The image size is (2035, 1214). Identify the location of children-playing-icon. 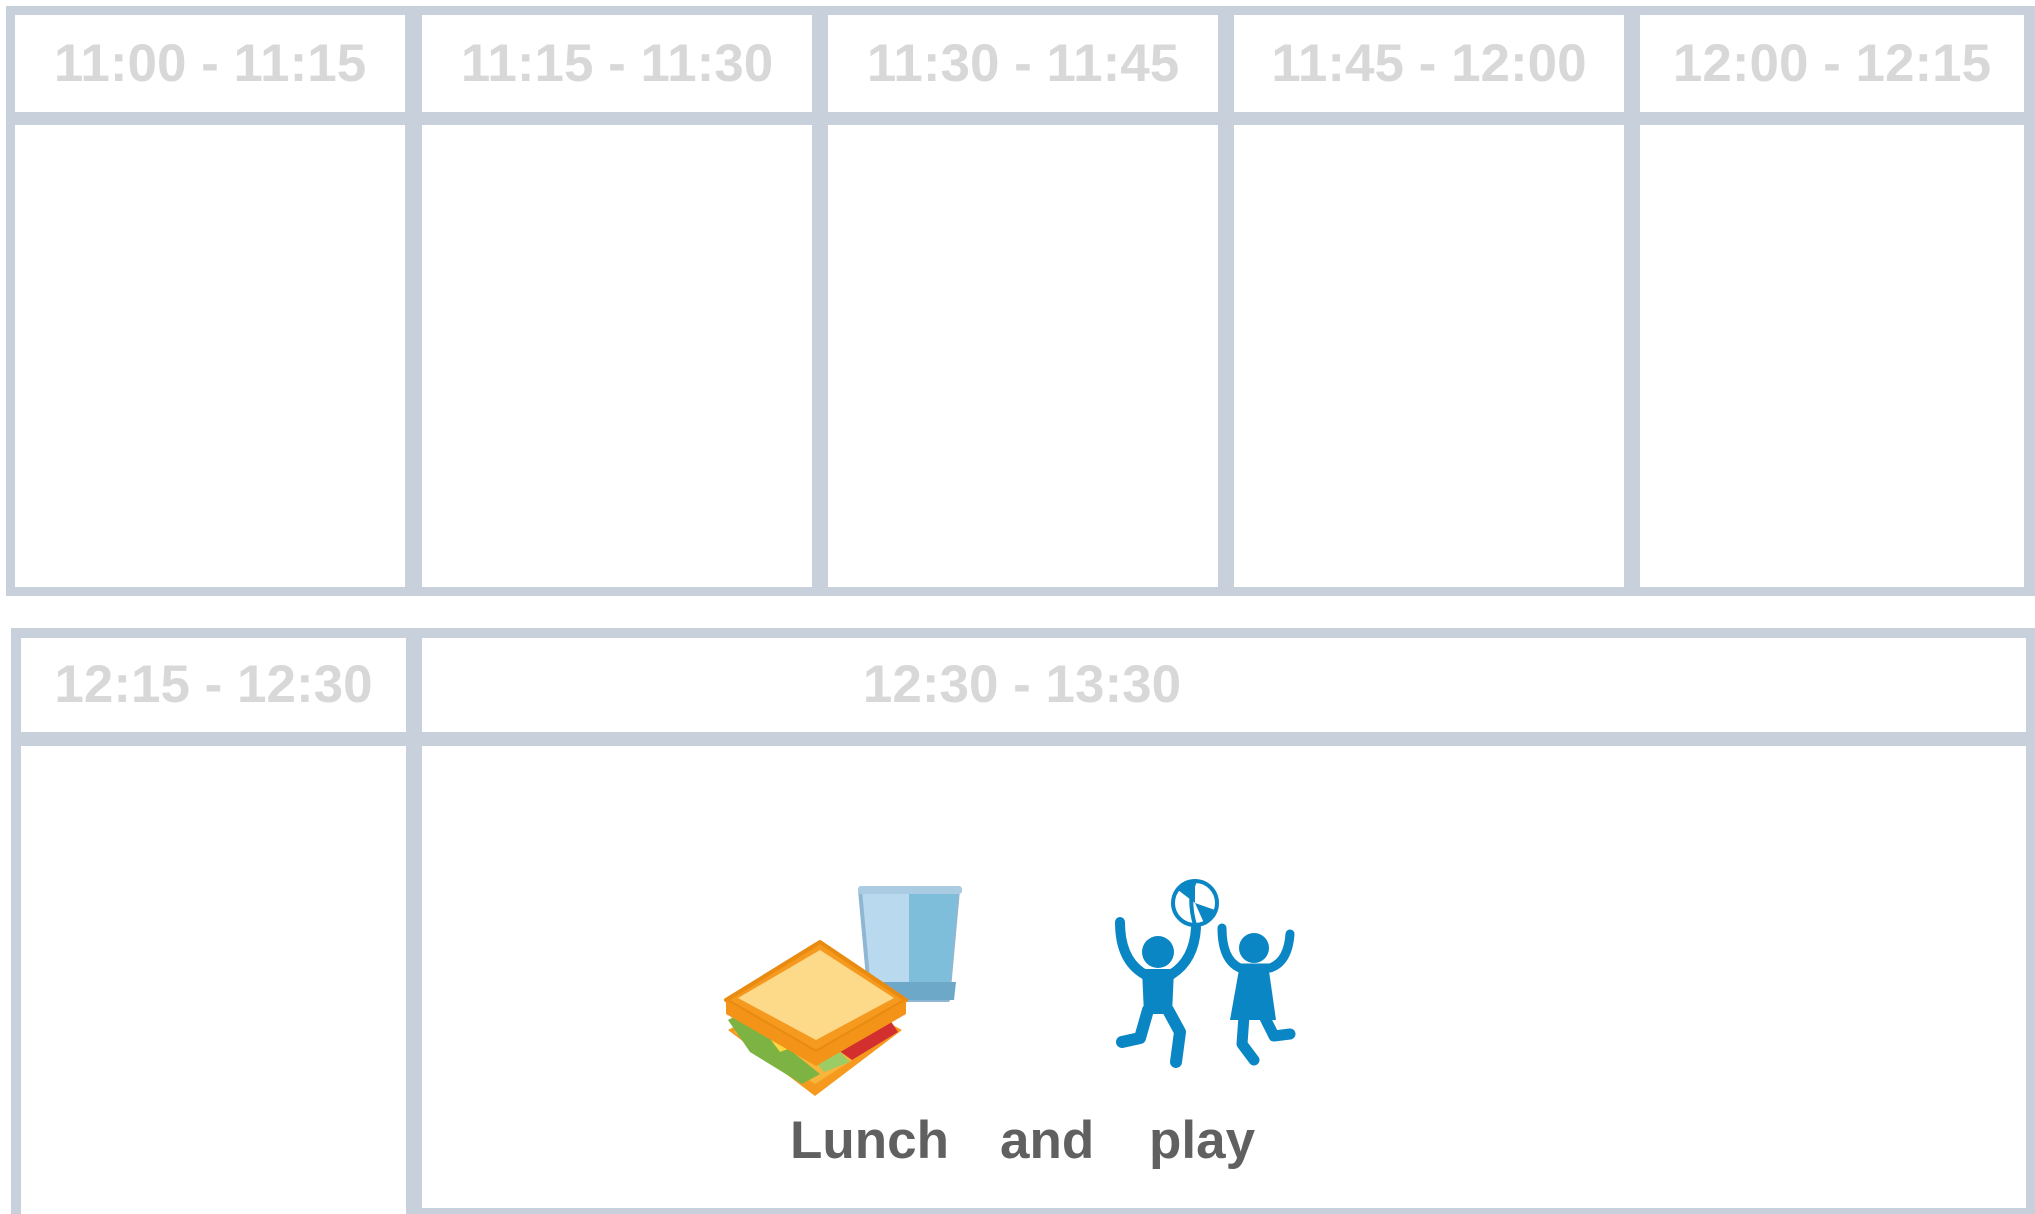
(1205, 992).